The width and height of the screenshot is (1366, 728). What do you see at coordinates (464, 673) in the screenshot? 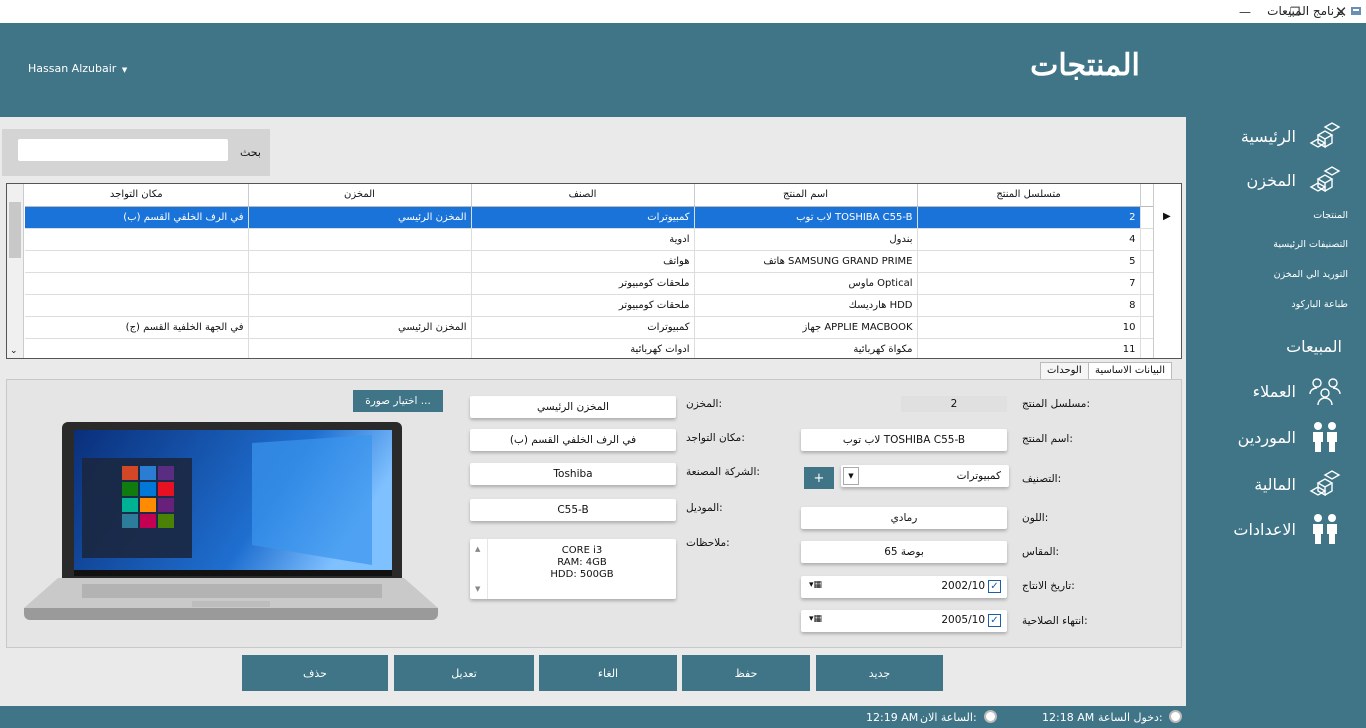
I see `edit-button: تعديل` at bounding box center [464, 673].